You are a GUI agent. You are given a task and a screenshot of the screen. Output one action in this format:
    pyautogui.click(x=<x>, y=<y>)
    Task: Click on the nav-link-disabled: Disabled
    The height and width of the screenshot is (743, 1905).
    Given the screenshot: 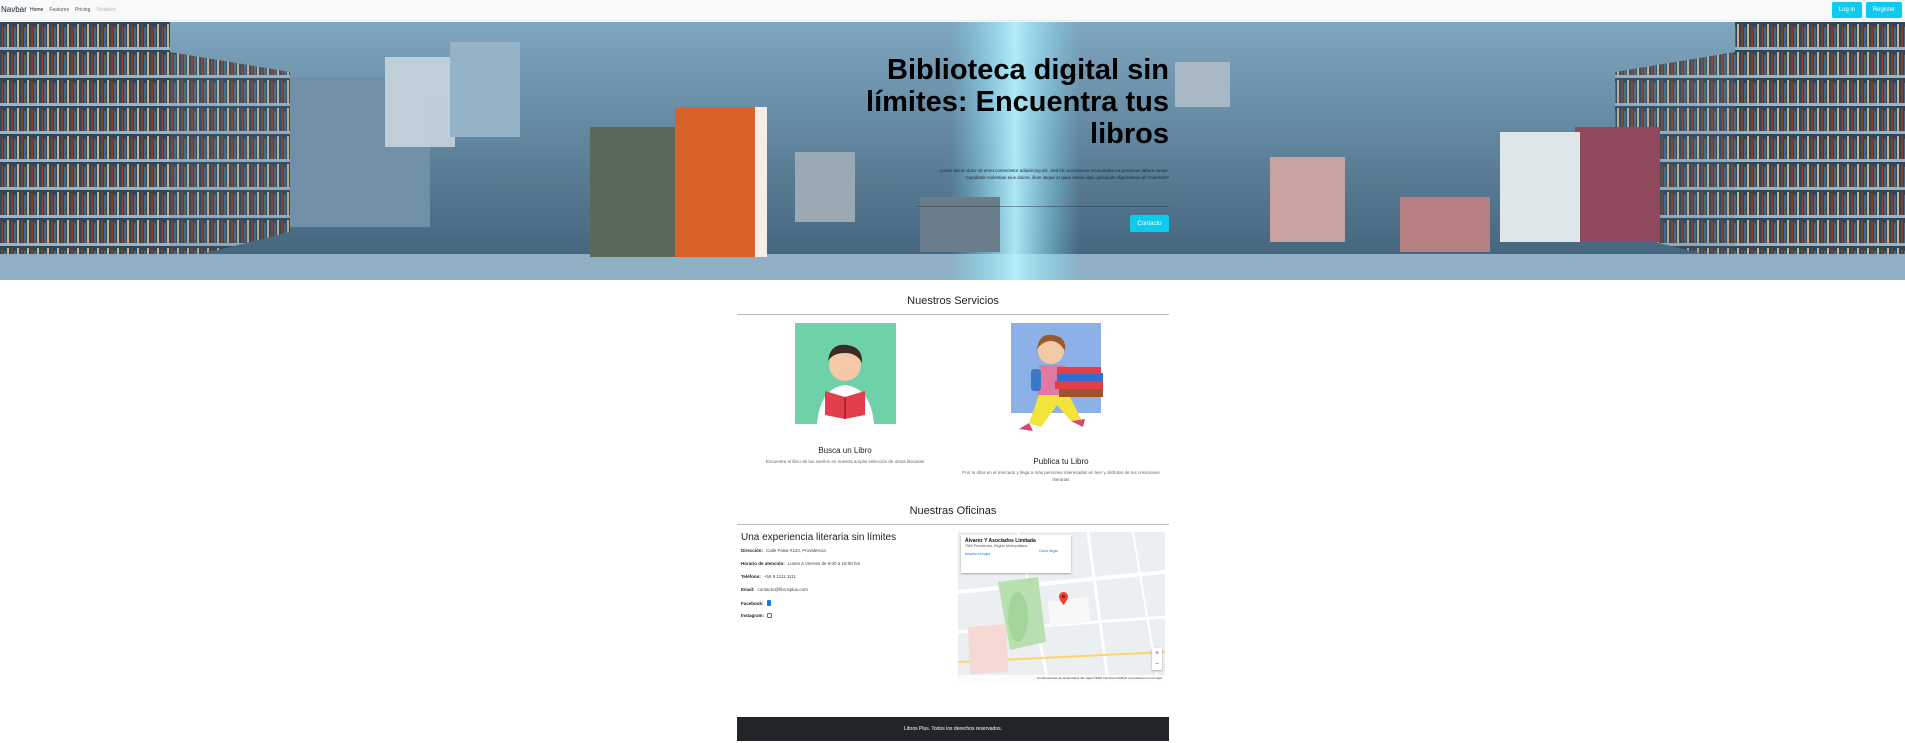 What is the action you would take?
    pyautogui.click(x=106, y=10)
    